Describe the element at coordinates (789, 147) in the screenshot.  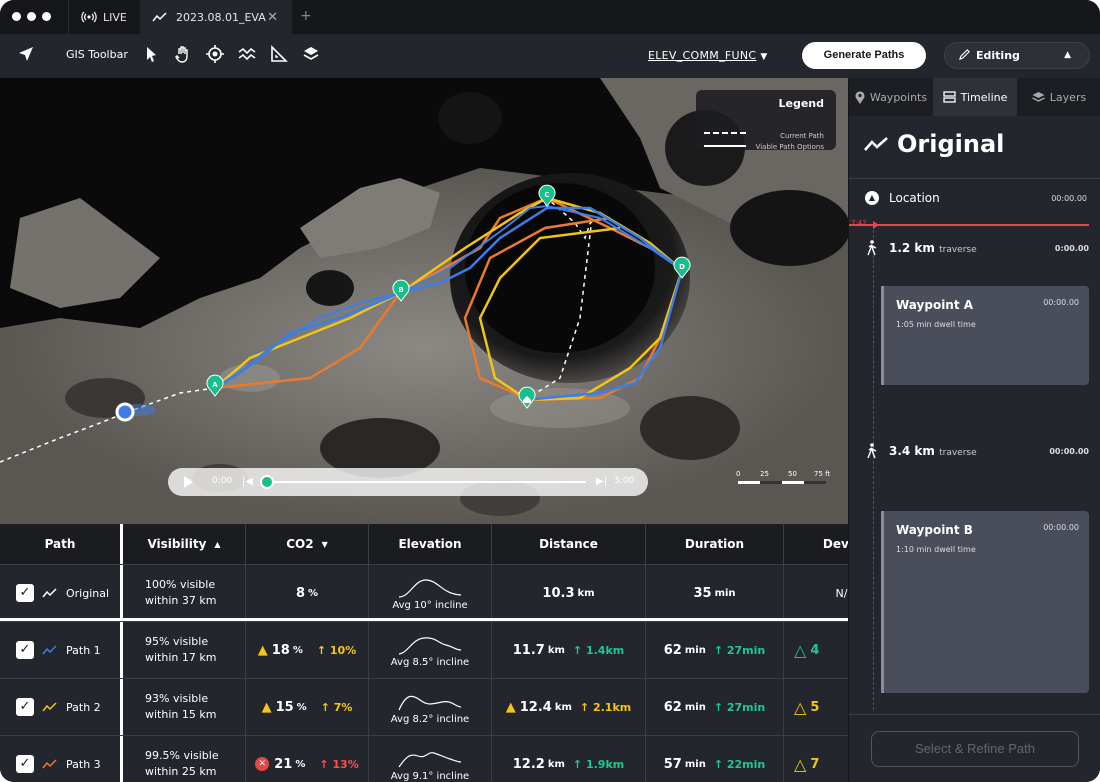
I see `legend-viable-label: Viable Path Options` at that location.